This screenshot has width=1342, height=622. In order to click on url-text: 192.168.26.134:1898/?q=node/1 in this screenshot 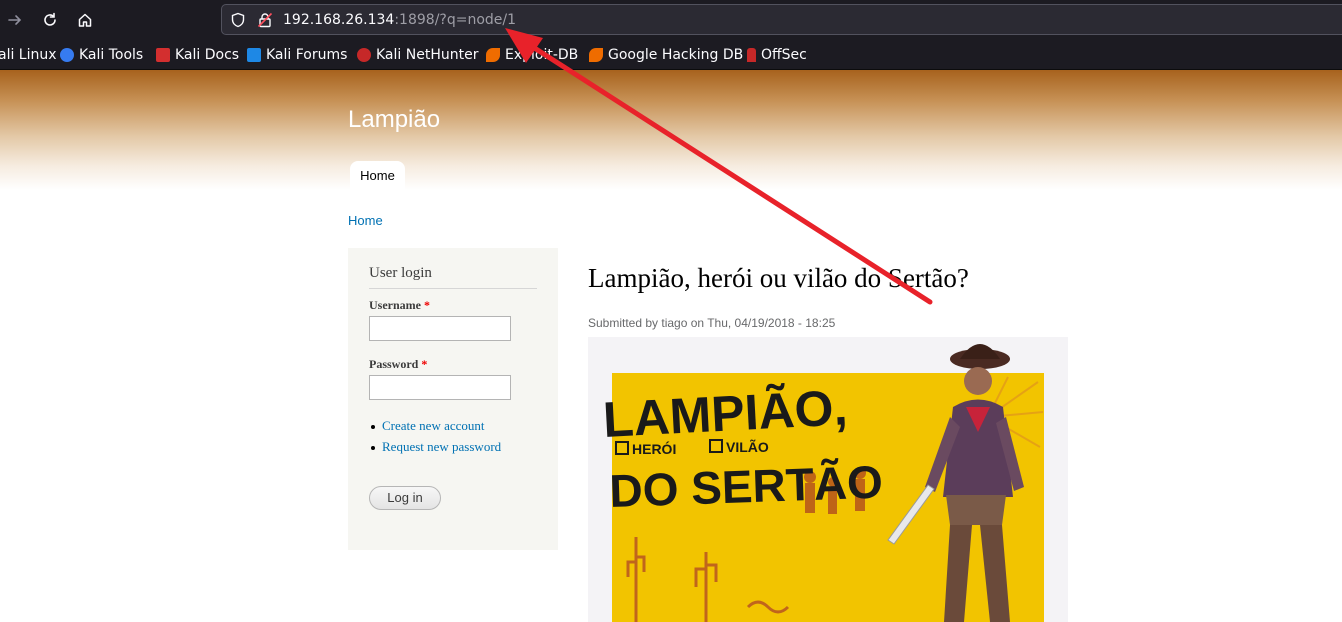, I will do `click(399, 20)`.